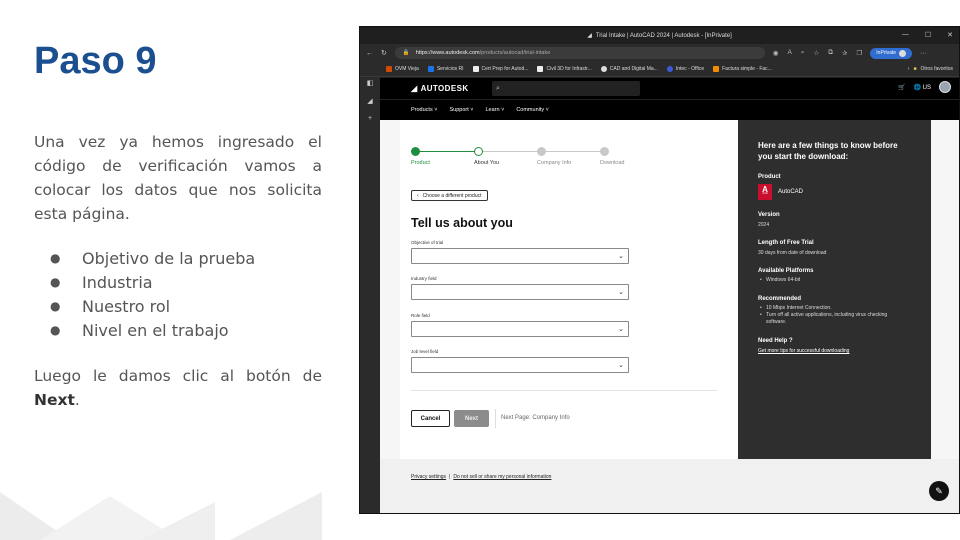 Image resolution: width=960 pixels, height=540 pixels. What do you see at coordinates (161, 516) in the screenshot?
I see `decorative-triangles` at bounding box center [161, 516].